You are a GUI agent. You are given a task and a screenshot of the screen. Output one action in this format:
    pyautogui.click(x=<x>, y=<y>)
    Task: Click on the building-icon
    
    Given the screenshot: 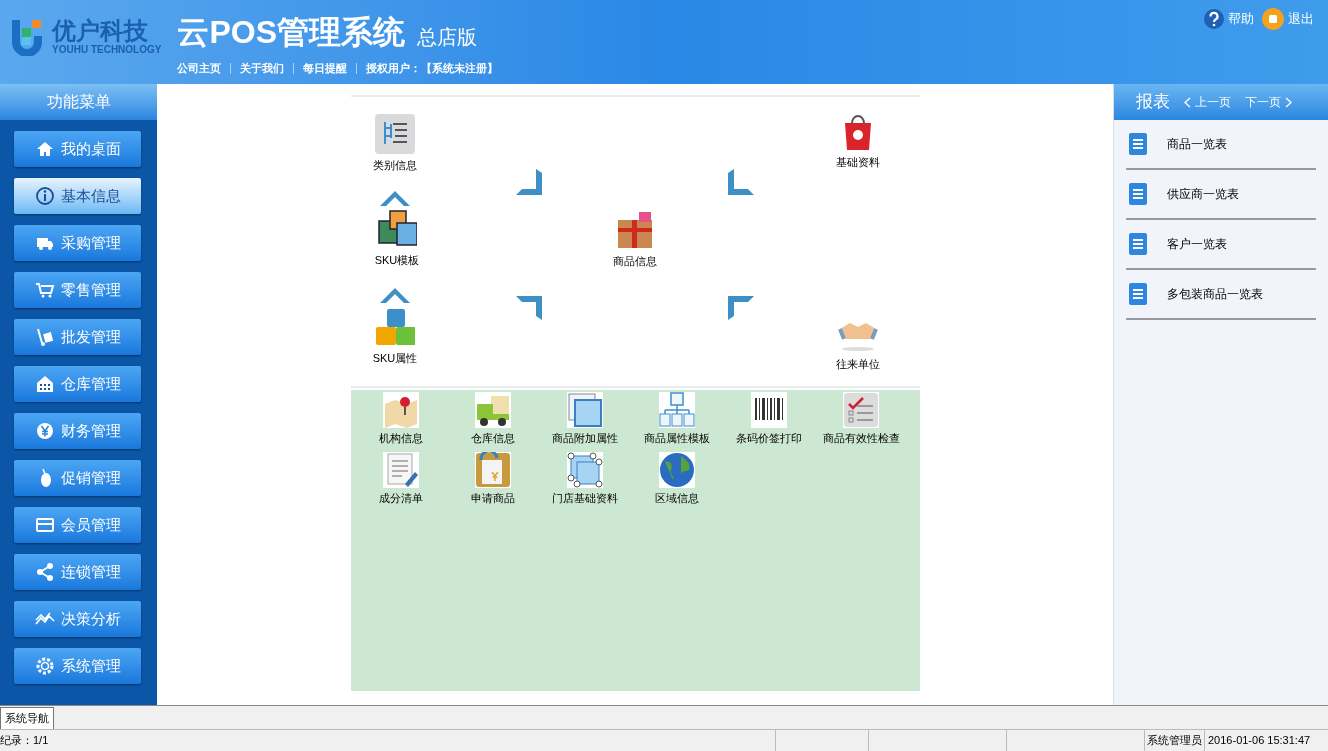 What is the action you would take?
    pyautogui.click(x=44, y=384)
    